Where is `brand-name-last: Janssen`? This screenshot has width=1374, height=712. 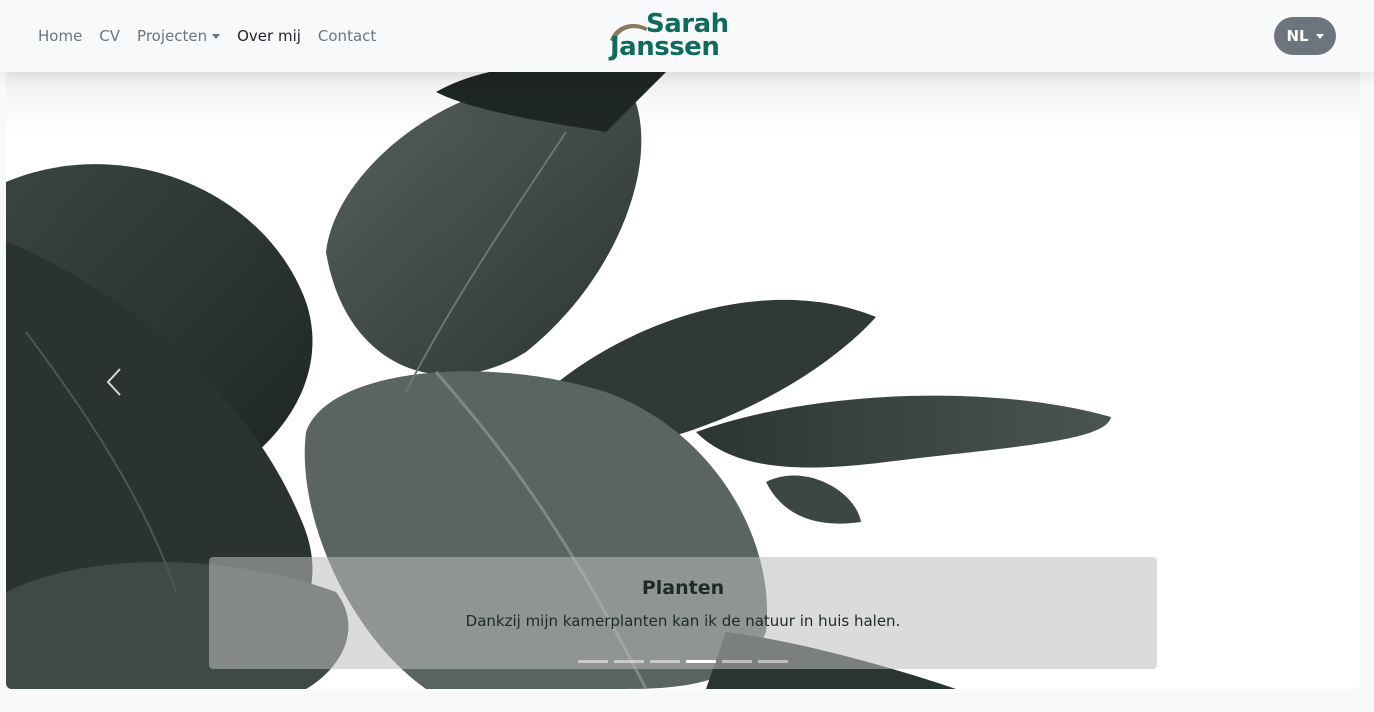 brand-name-last: Janssen is located at coordinates (665, 47).